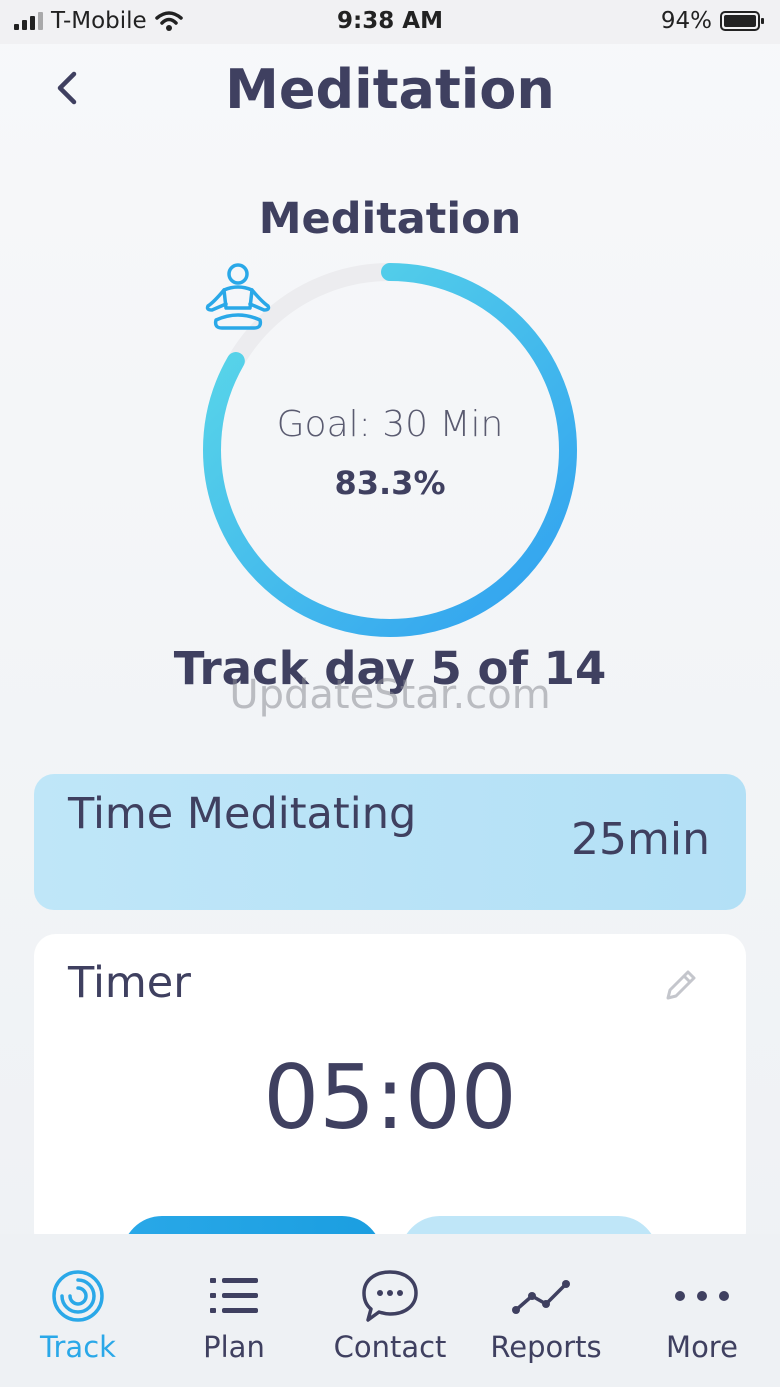 The height and width of the screenshot is (1387, 780). I want to click on battery-percent: 94%, so click(686, 21).